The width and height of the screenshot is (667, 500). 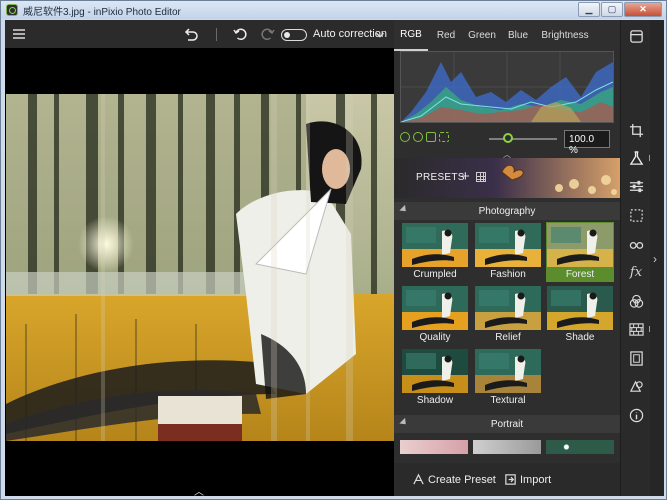 I want to click on top-toolbar: Auto correction, so click(x=199, y=34).